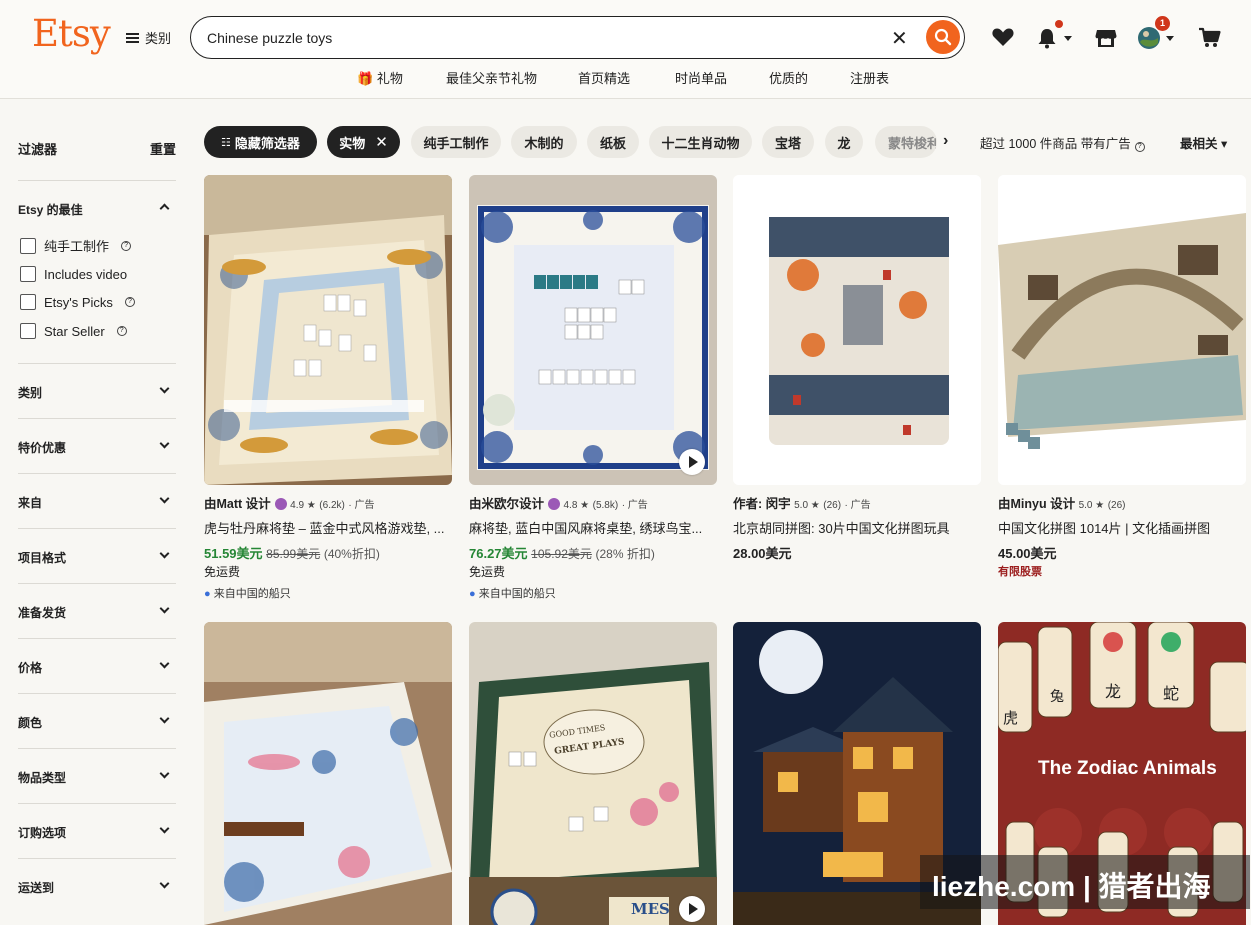  Describe the element at coordinates (42, 777) in the screenshot. I see `section-item-type: 物品类型` at that location.